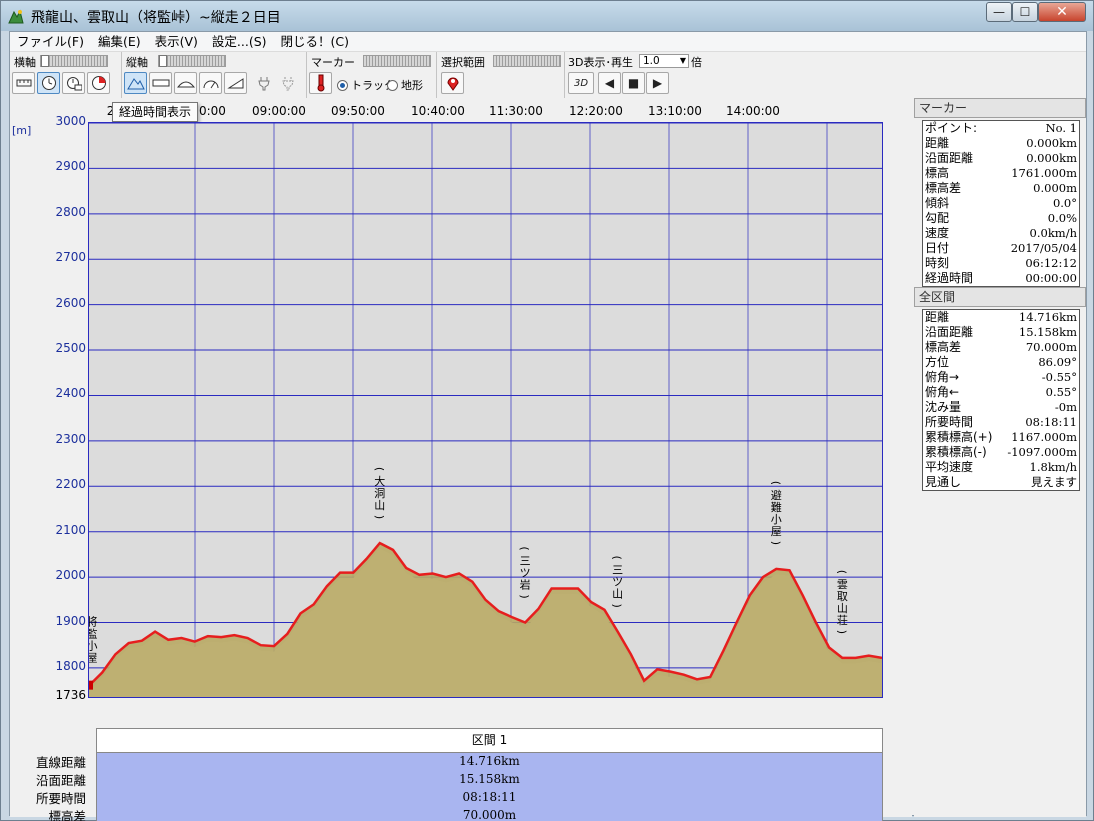  What do you see at coordinates (527, 61) in the screenshot?
I see `selection-slider` at bounding box center [527, 61].